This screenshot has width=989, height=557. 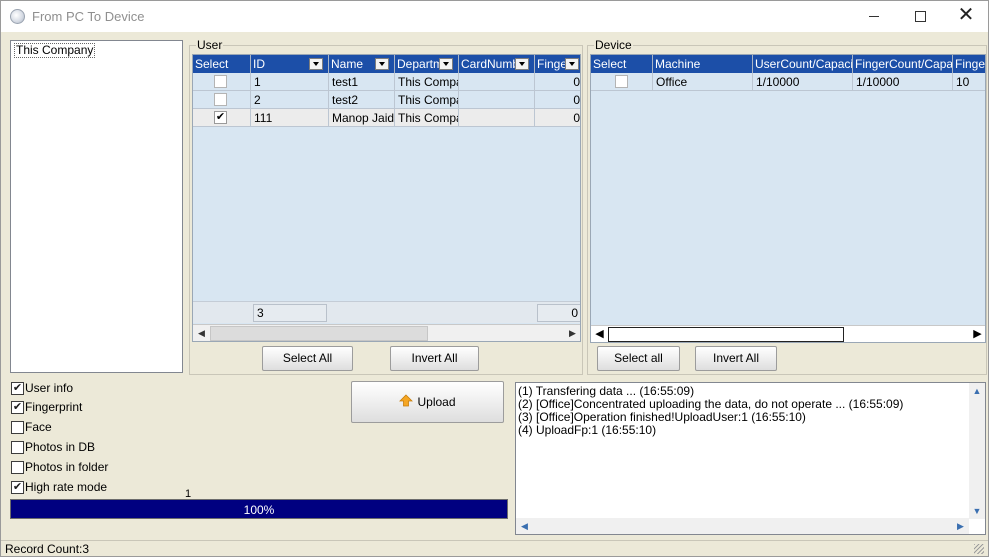 I want to click on summary-finger: 0, so click(x=558, y=313).